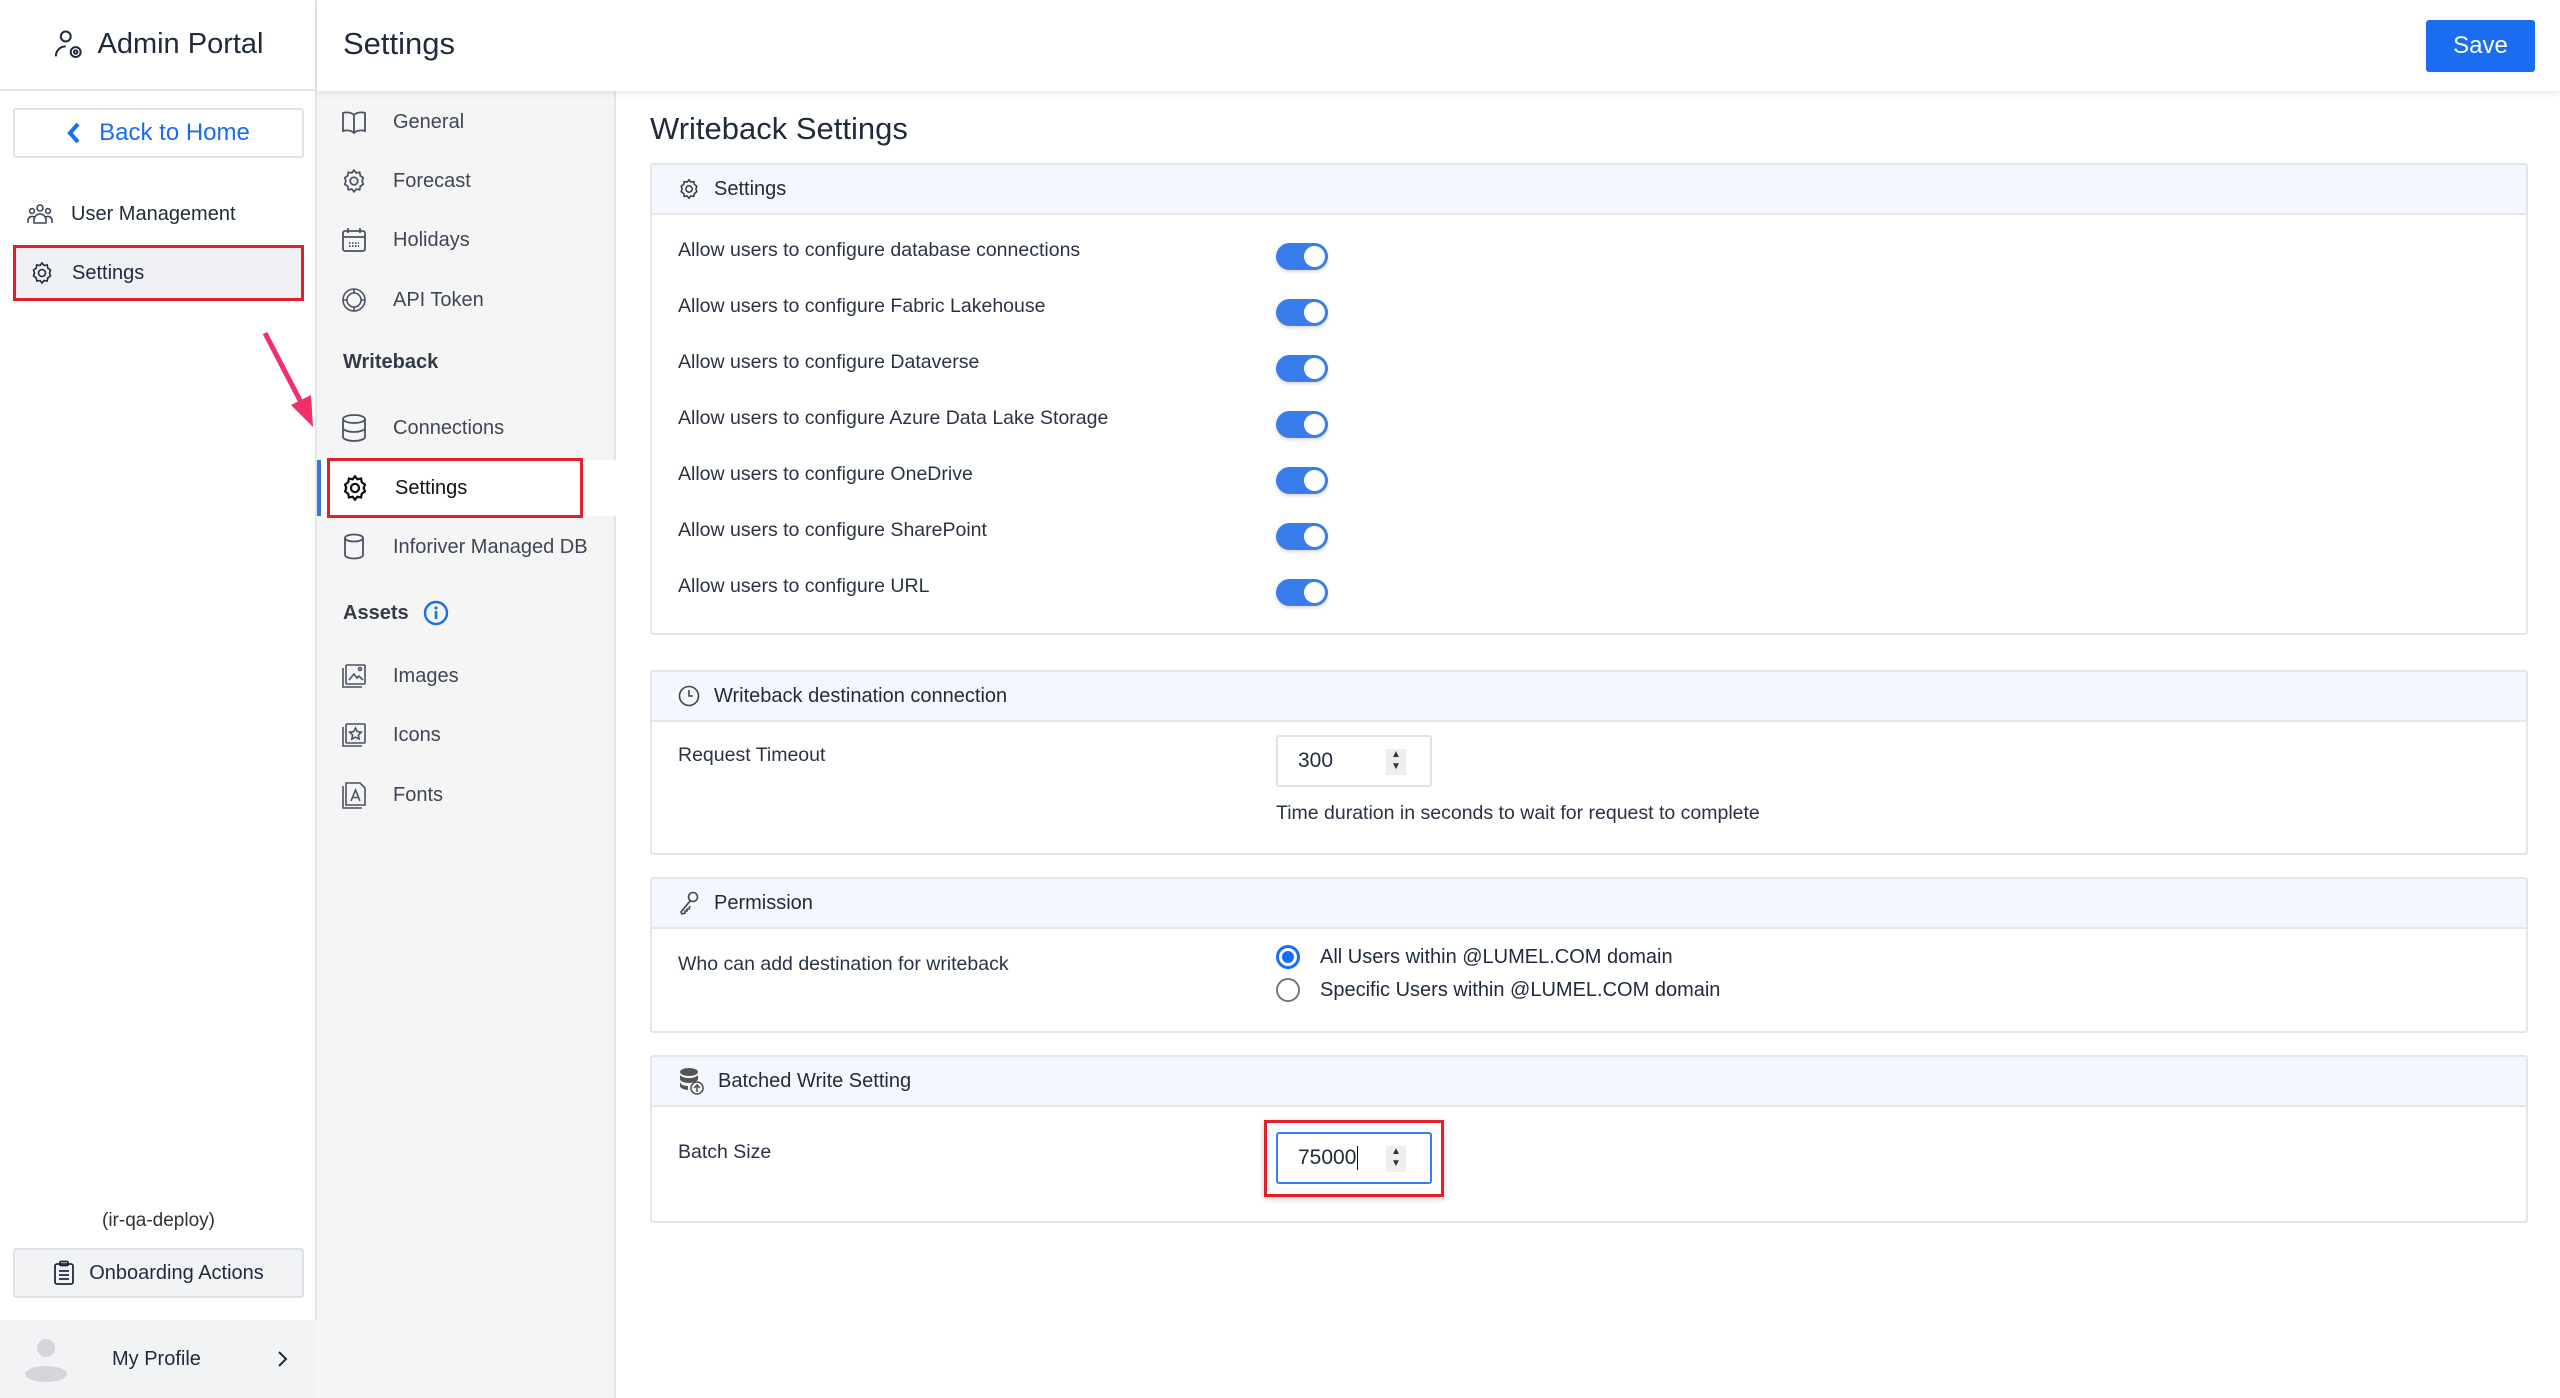 The height and width of the screenshot is (1398, 2560). Describe the element at coordinates (2480, 46) in the screenshot. I see `save-button: Save` at that location.